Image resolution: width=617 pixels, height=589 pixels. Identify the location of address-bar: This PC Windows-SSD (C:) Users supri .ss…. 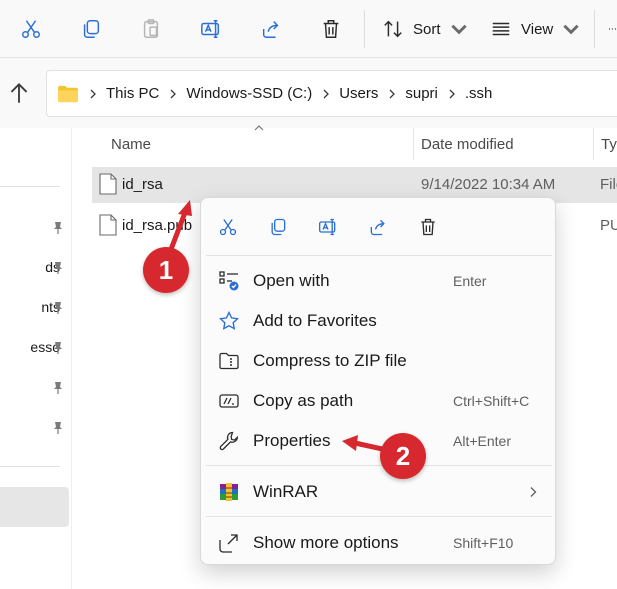
(331, 93).